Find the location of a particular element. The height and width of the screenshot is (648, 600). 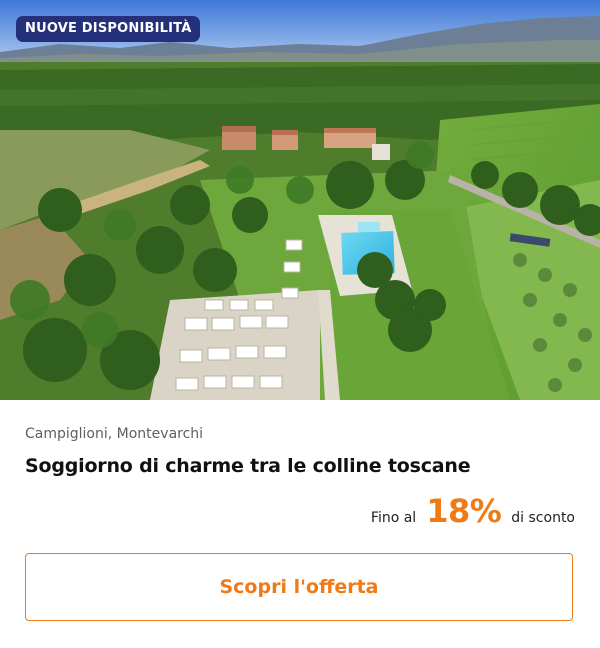

discount-info: Fino al 18% di sconto is located at coordinates (473, 511).